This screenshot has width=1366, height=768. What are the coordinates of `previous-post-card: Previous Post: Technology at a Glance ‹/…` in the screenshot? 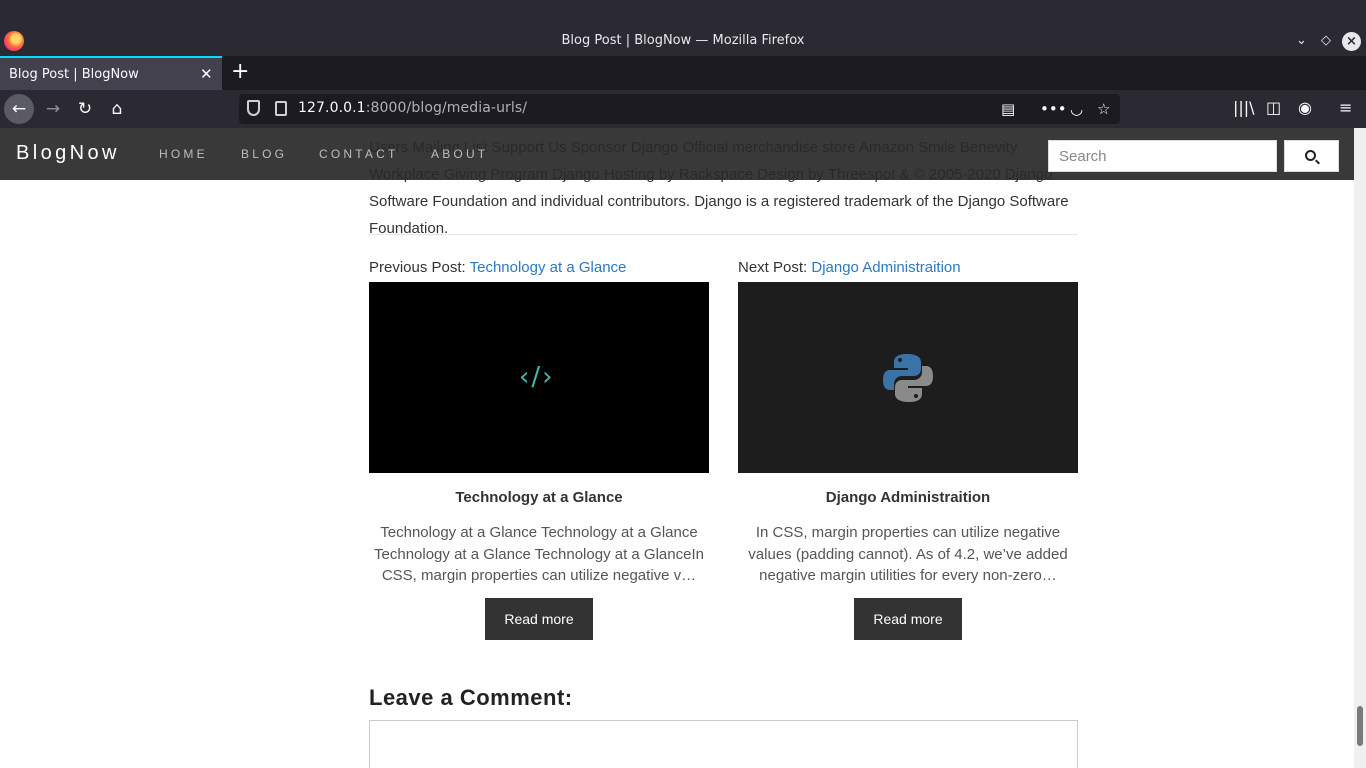 It's located at (539, 448).